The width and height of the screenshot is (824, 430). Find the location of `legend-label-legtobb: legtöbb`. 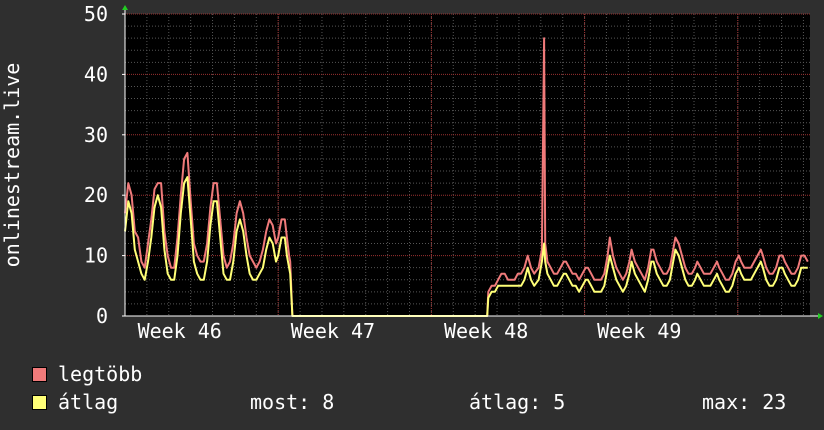

legend-label-legtobb: legtöbb is located at coordinates (100, 374).